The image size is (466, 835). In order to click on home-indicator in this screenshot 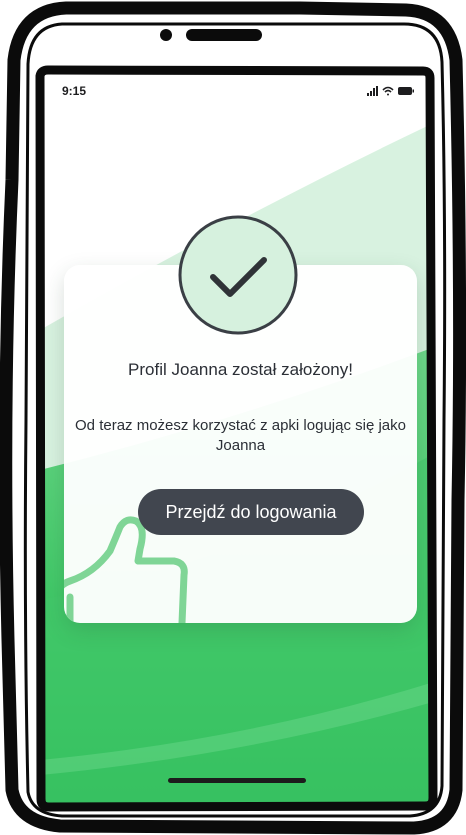, I will do `click(237, 780)`.